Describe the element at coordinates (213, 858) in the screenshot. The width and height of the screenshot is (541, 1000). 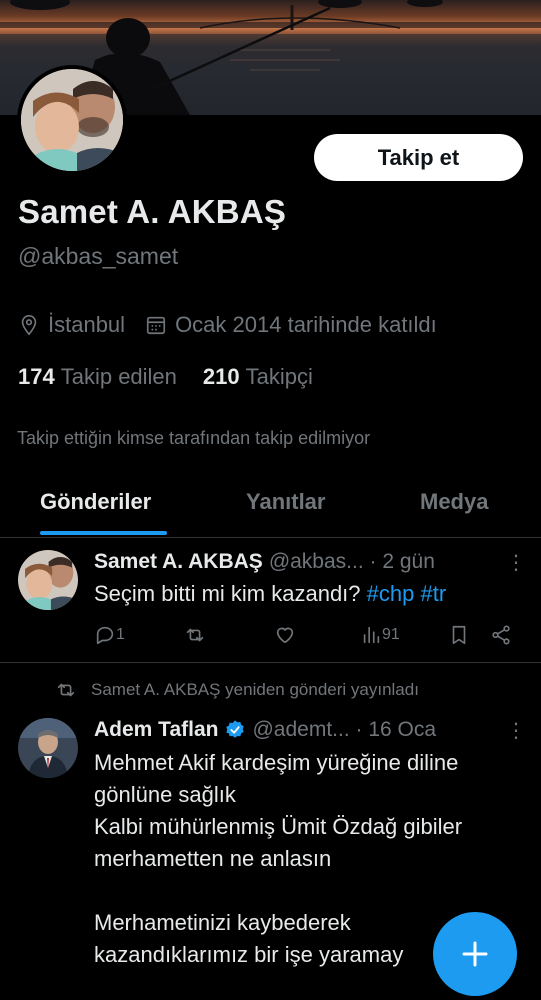
I see `post-text-line: merhametten ne anlasın` at that location.